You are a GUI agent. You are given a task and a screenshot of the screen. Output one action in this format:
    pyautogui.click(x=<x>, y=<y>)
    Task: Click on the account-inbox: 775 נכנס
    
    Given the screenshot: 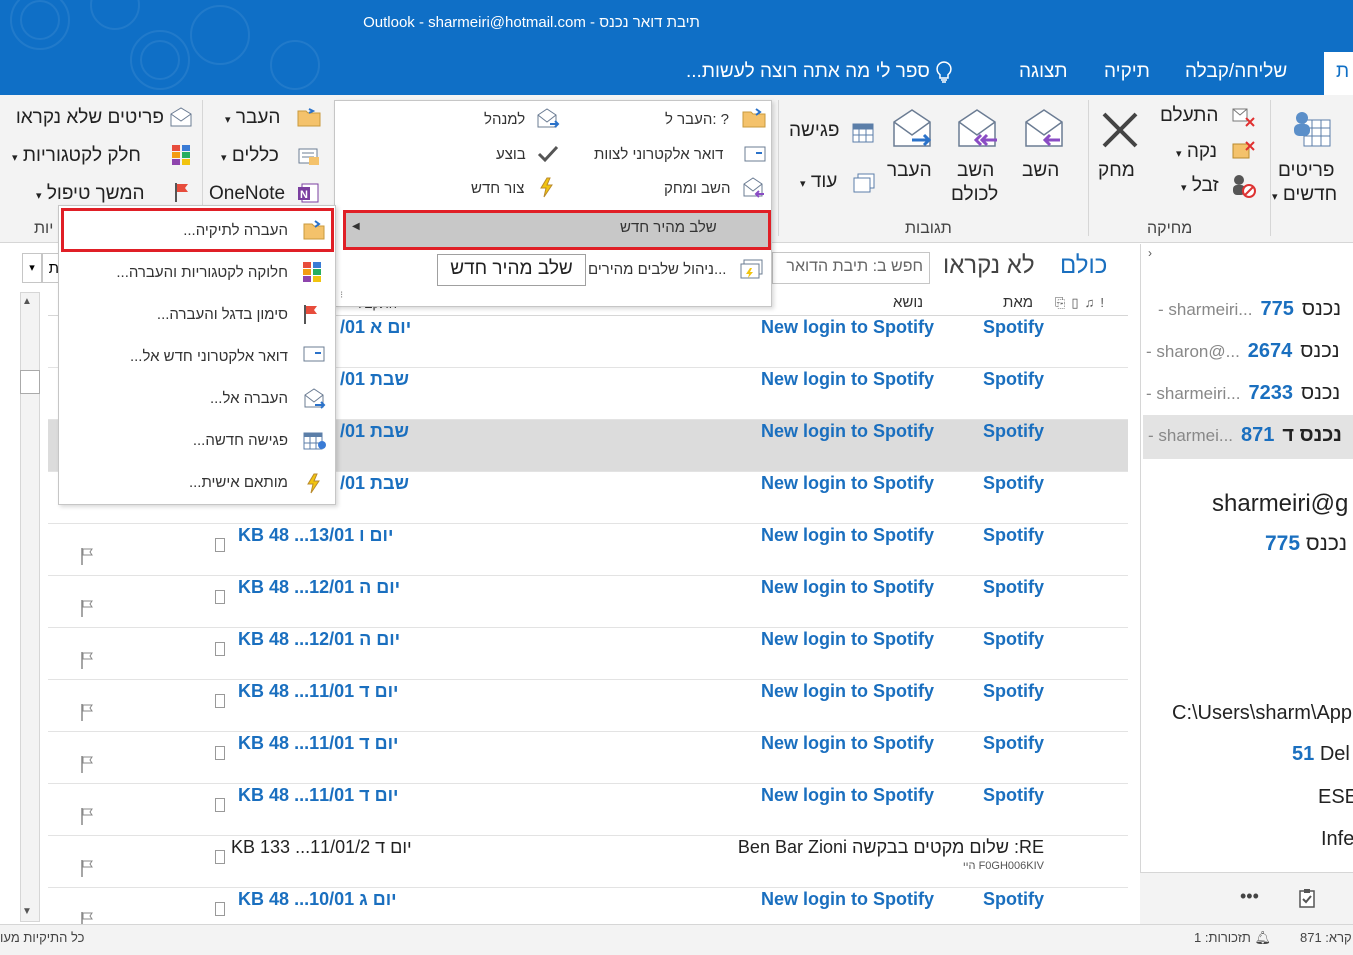 What is the action you would take?
    pyautogui.click(x=1306, y=544)
    